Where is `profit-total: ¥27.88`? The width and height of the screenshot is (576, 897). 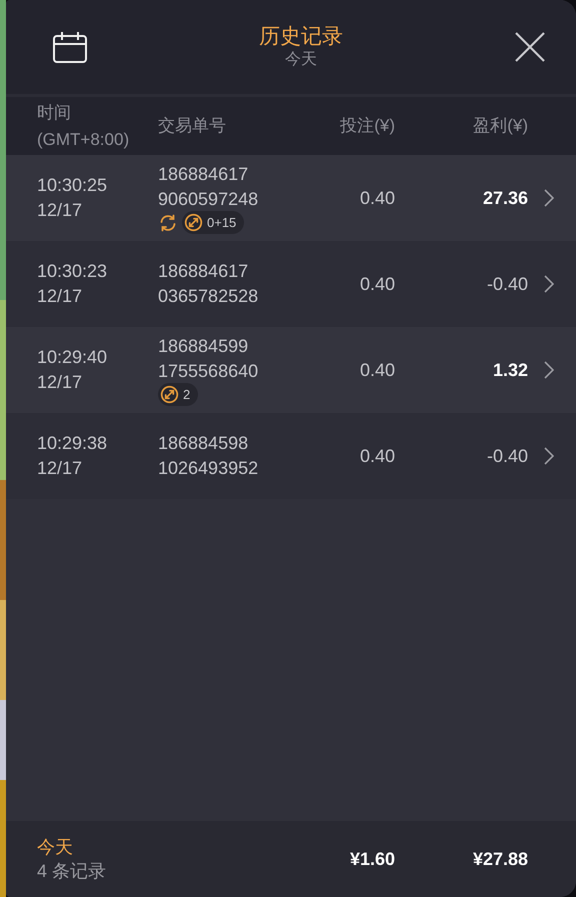 profit-total: ¥27.88 is located at coordinates (500, 859).